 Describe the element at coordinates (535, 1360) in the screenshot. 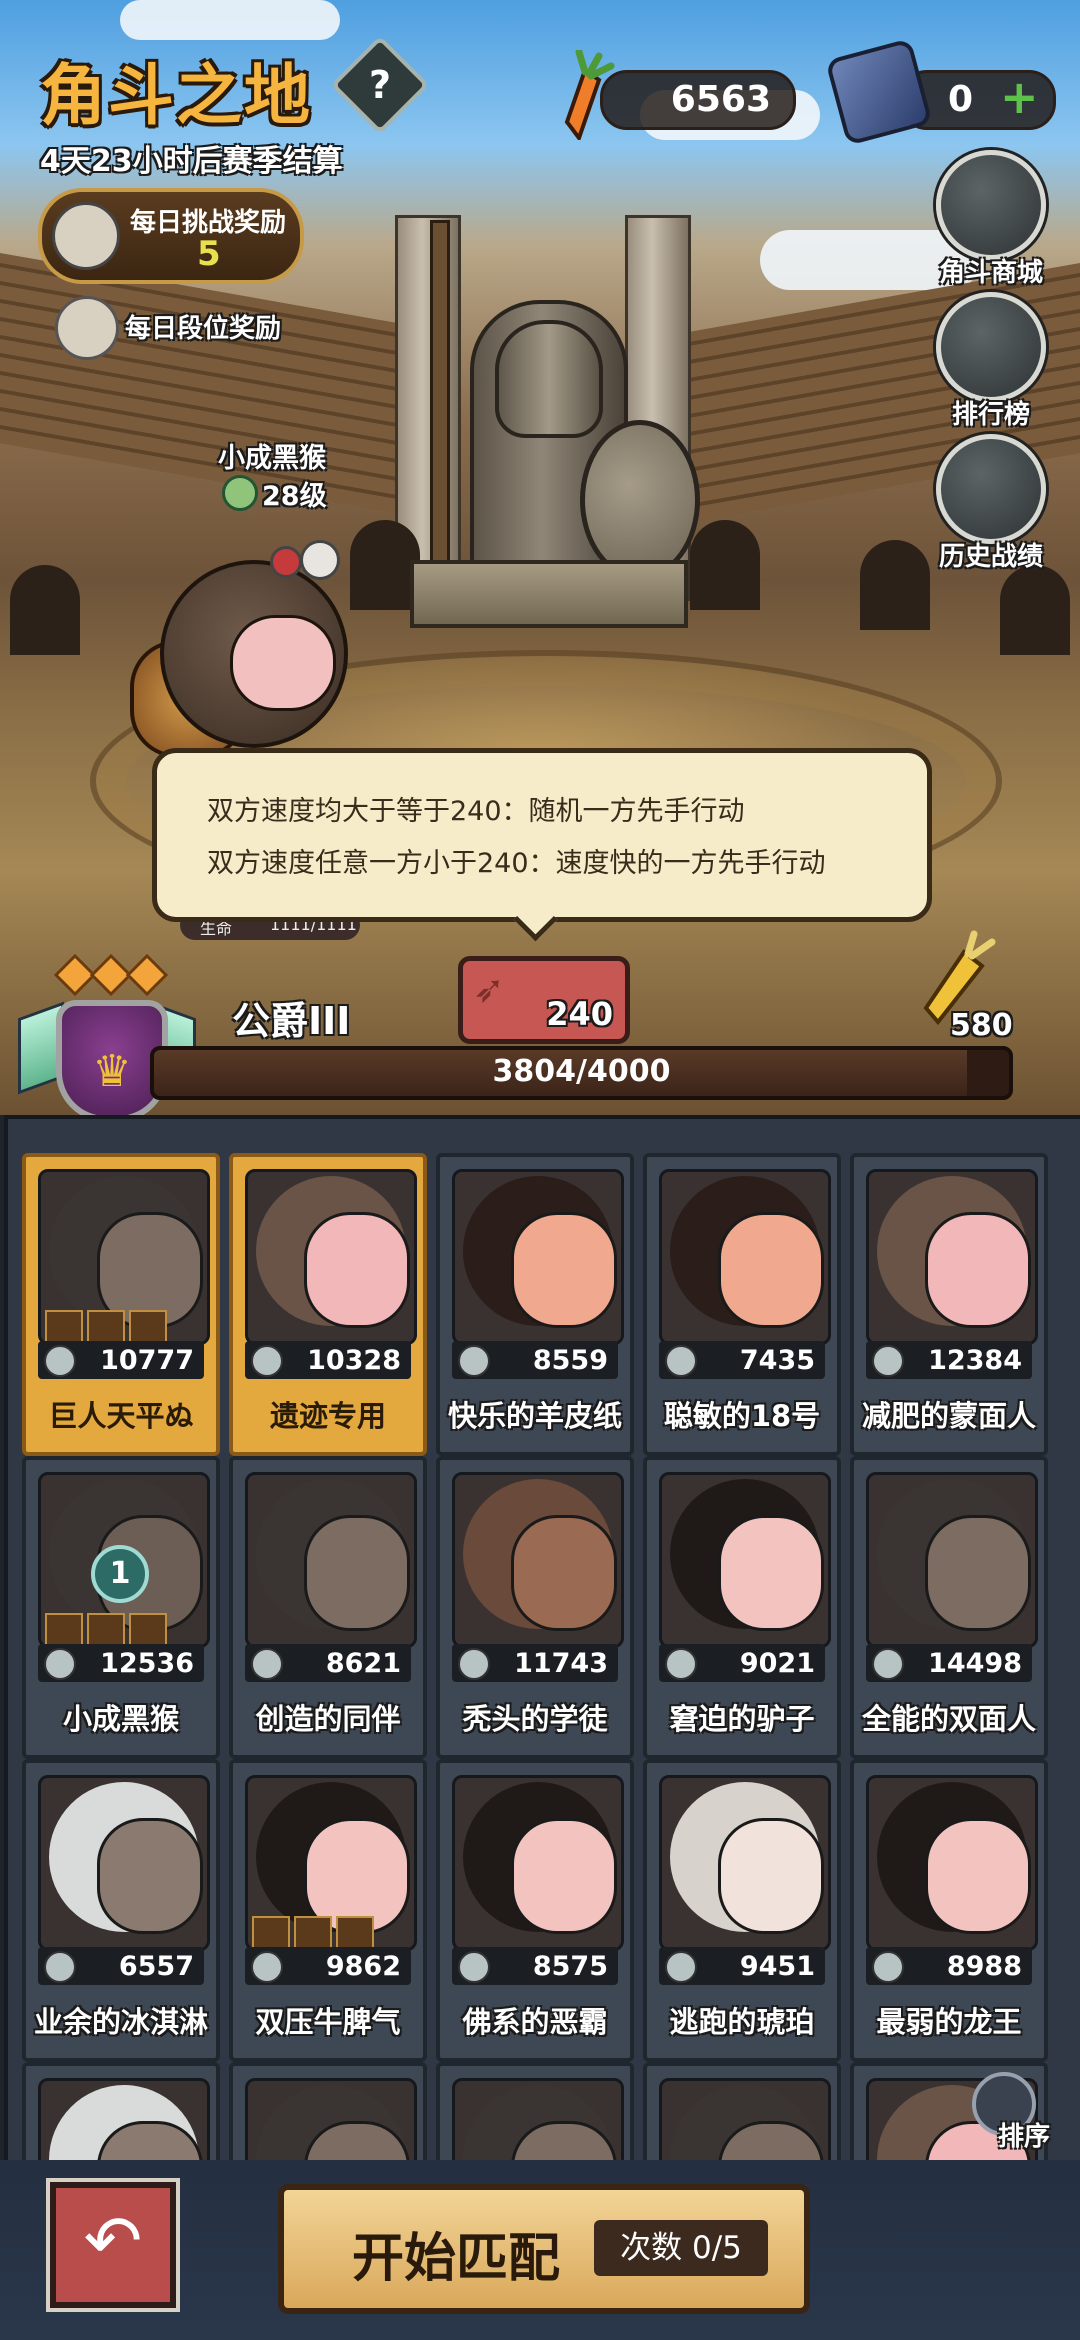

I see `power-bar: 8559` at that location.